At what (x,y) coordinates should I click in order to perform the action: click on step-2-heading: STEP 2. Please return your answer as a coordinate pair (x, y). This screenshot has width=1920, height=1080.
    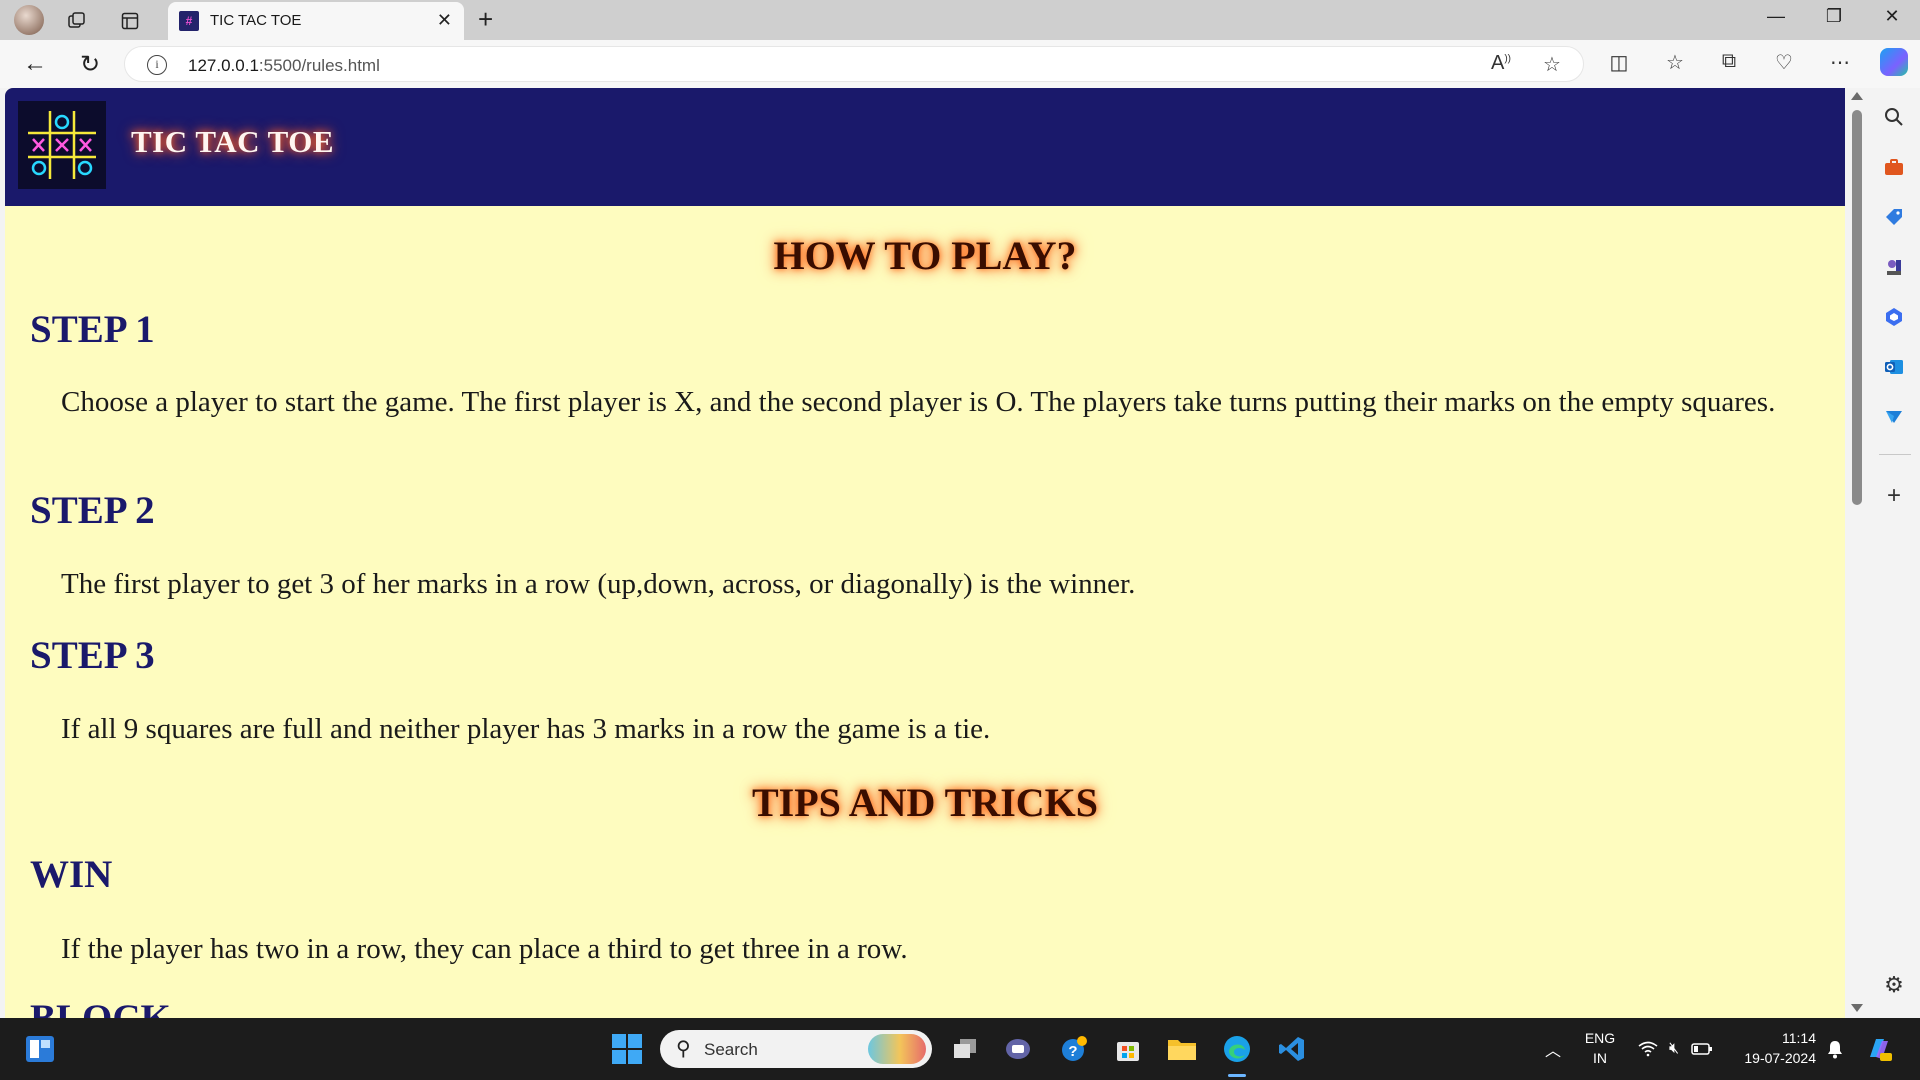
    Looking at the image, I should click on (92, 510).